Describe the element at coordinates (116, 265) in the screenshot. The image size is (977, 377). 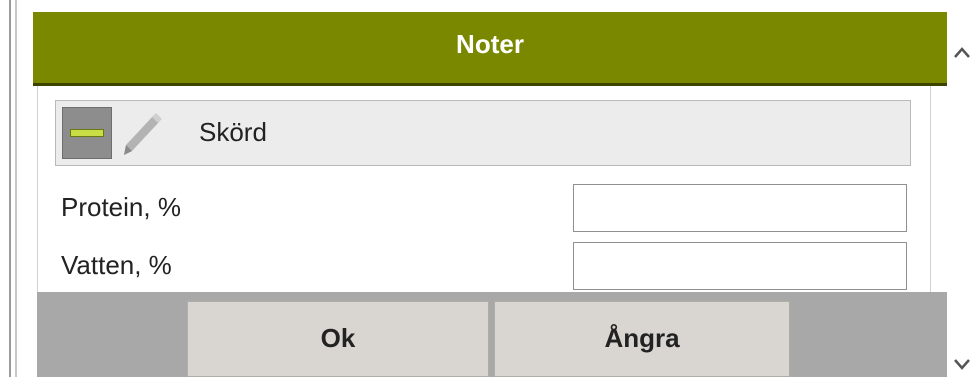
I see `vatten-label: Vatten, %` at that location.